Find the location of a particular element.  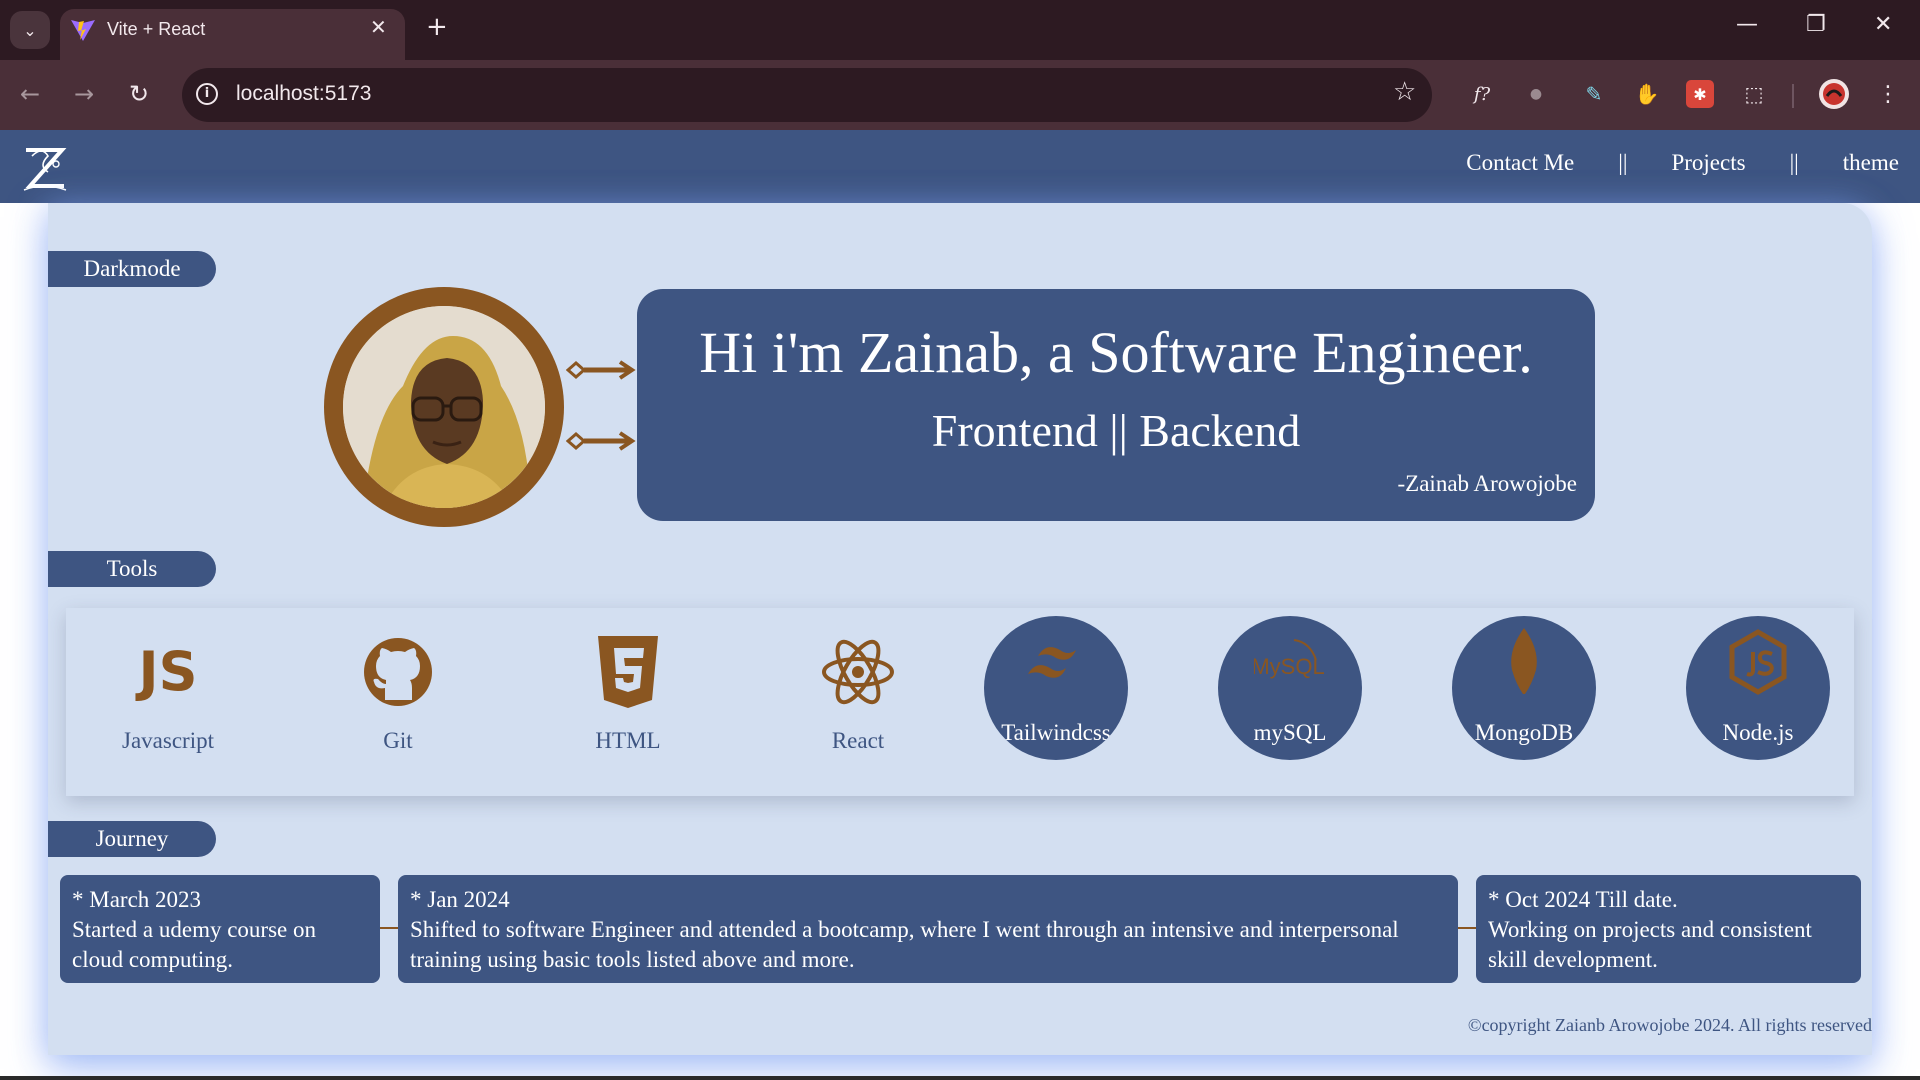

tool-label: Node.js is located at coordinates (1758, 732).